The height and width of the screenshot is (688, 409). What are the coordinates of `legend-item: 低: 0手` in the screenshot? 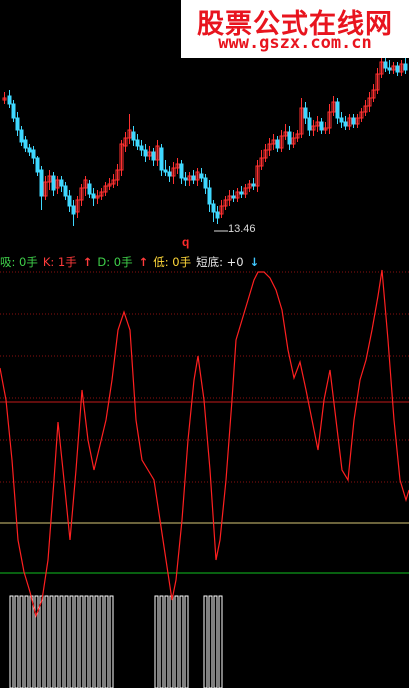 It's located at (172, 262).